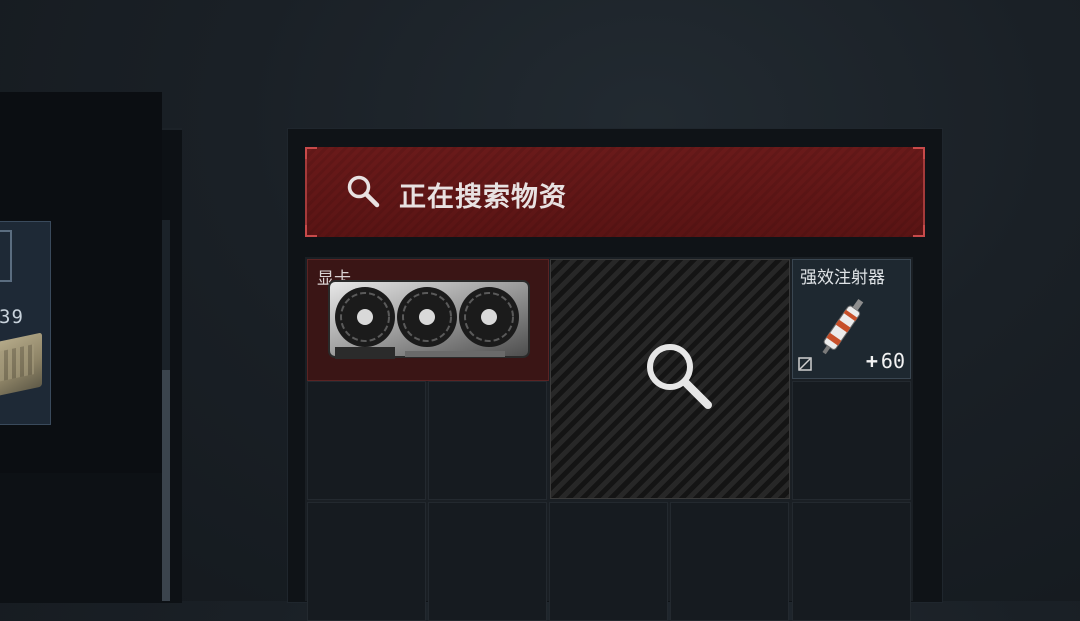 The image size is (1080, 621). Describe the element at coordinates (892, 361) in the screenshot. I see `count-value: 60` at that location.